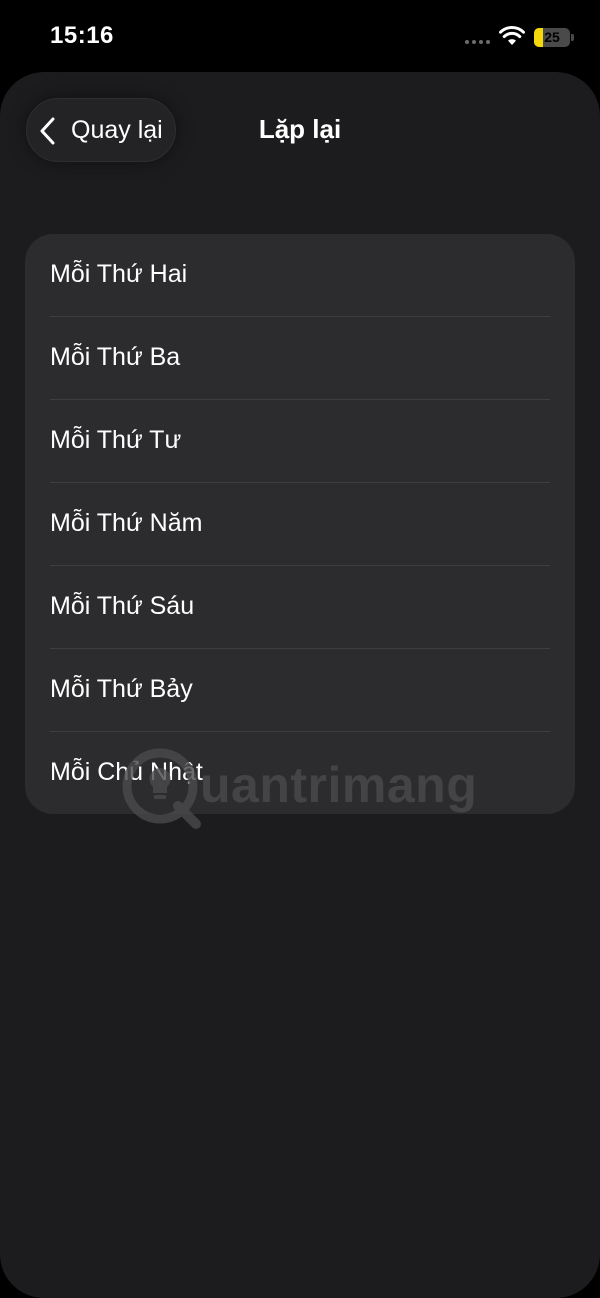 This screenshot has height=1298, width=600. Describe the element at coordinates (300, 129) in the screenshot. I see `page-title: Lặp lại` at that location.